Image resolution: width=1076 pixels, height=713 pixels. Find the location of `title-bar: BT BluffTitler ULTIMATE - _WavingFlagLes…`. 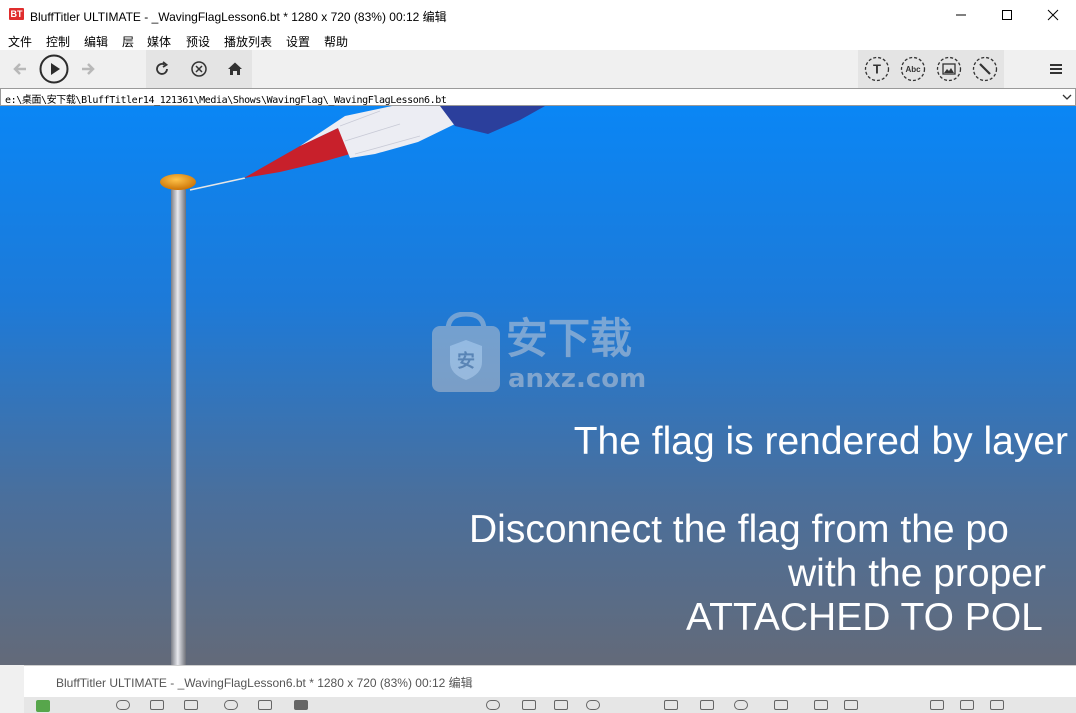

title-bar: BT BluffTitler ULTIMATE - _WavingFlagLes… is located at coordinates (538, 15).